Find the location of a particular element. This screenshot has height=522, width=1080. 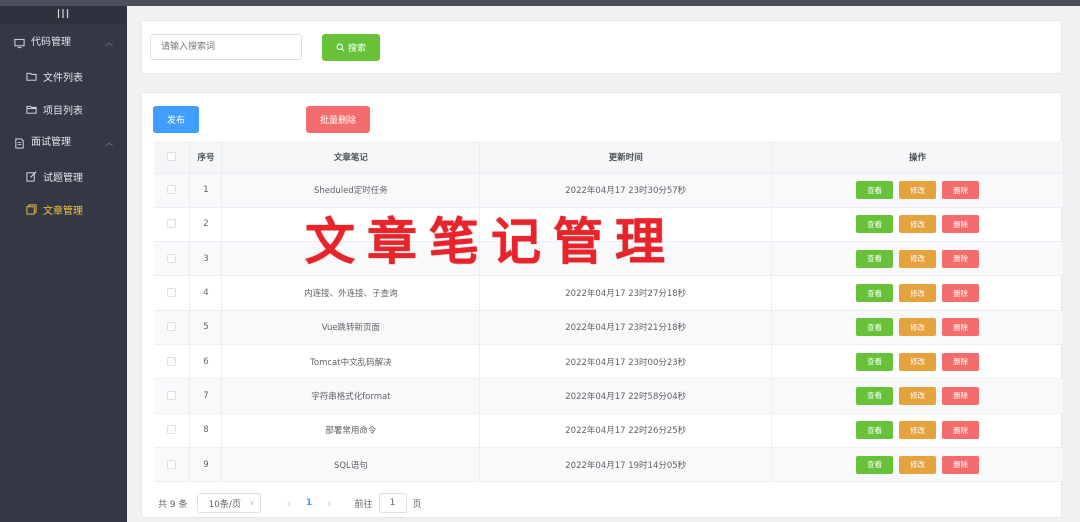

search-button: 搜索 is located at coordinates (351, 47).